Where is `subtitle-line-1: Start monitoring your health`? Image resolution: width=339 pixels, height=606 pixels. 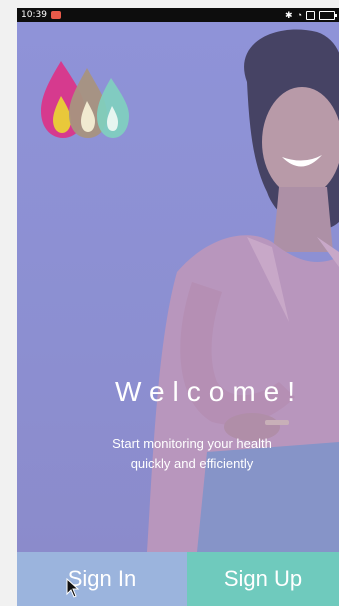
subtitle-line-1: Start monitoring your health is located at coordinates (192, 443).